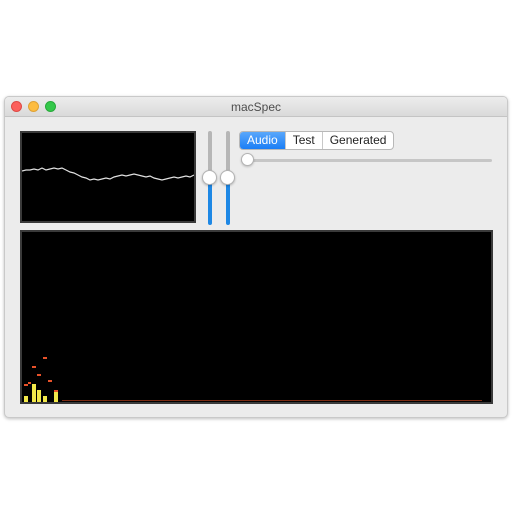  What do you see at coordinates (262, 140) in the screenshot?
I see `segment-audio: Audio` at bounding box center [262, 140].